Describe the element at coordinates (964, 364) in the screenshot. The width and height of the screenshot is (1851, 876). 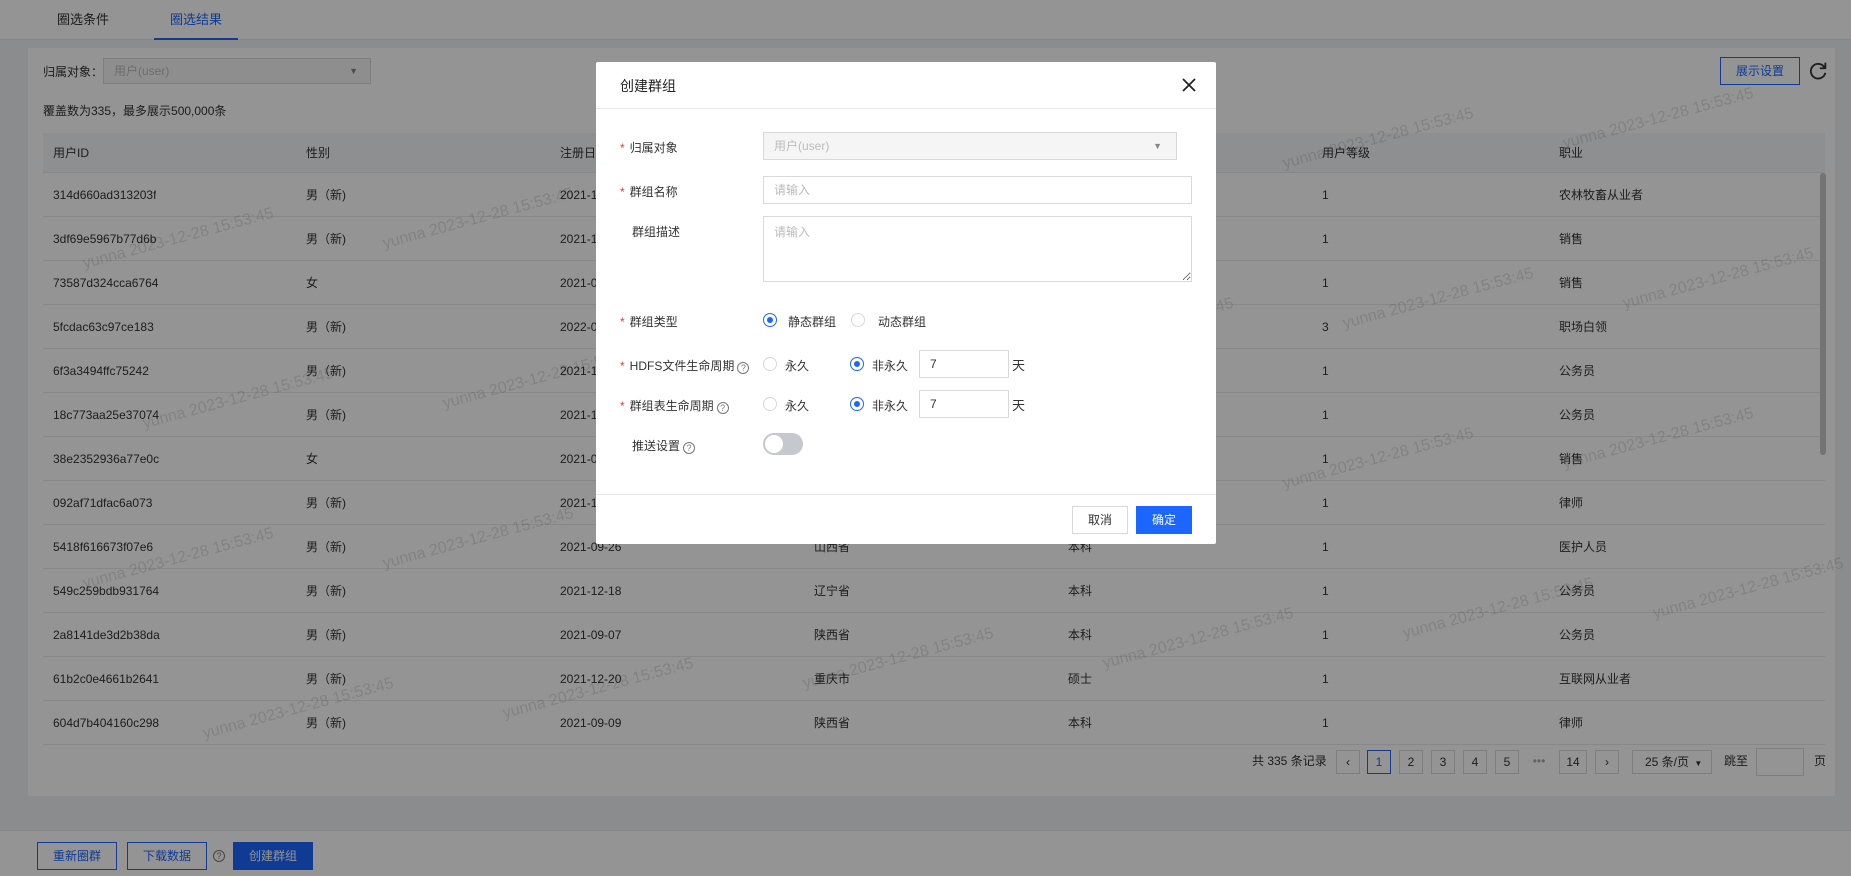
I see `hdfs-days-input: 7` at that location.